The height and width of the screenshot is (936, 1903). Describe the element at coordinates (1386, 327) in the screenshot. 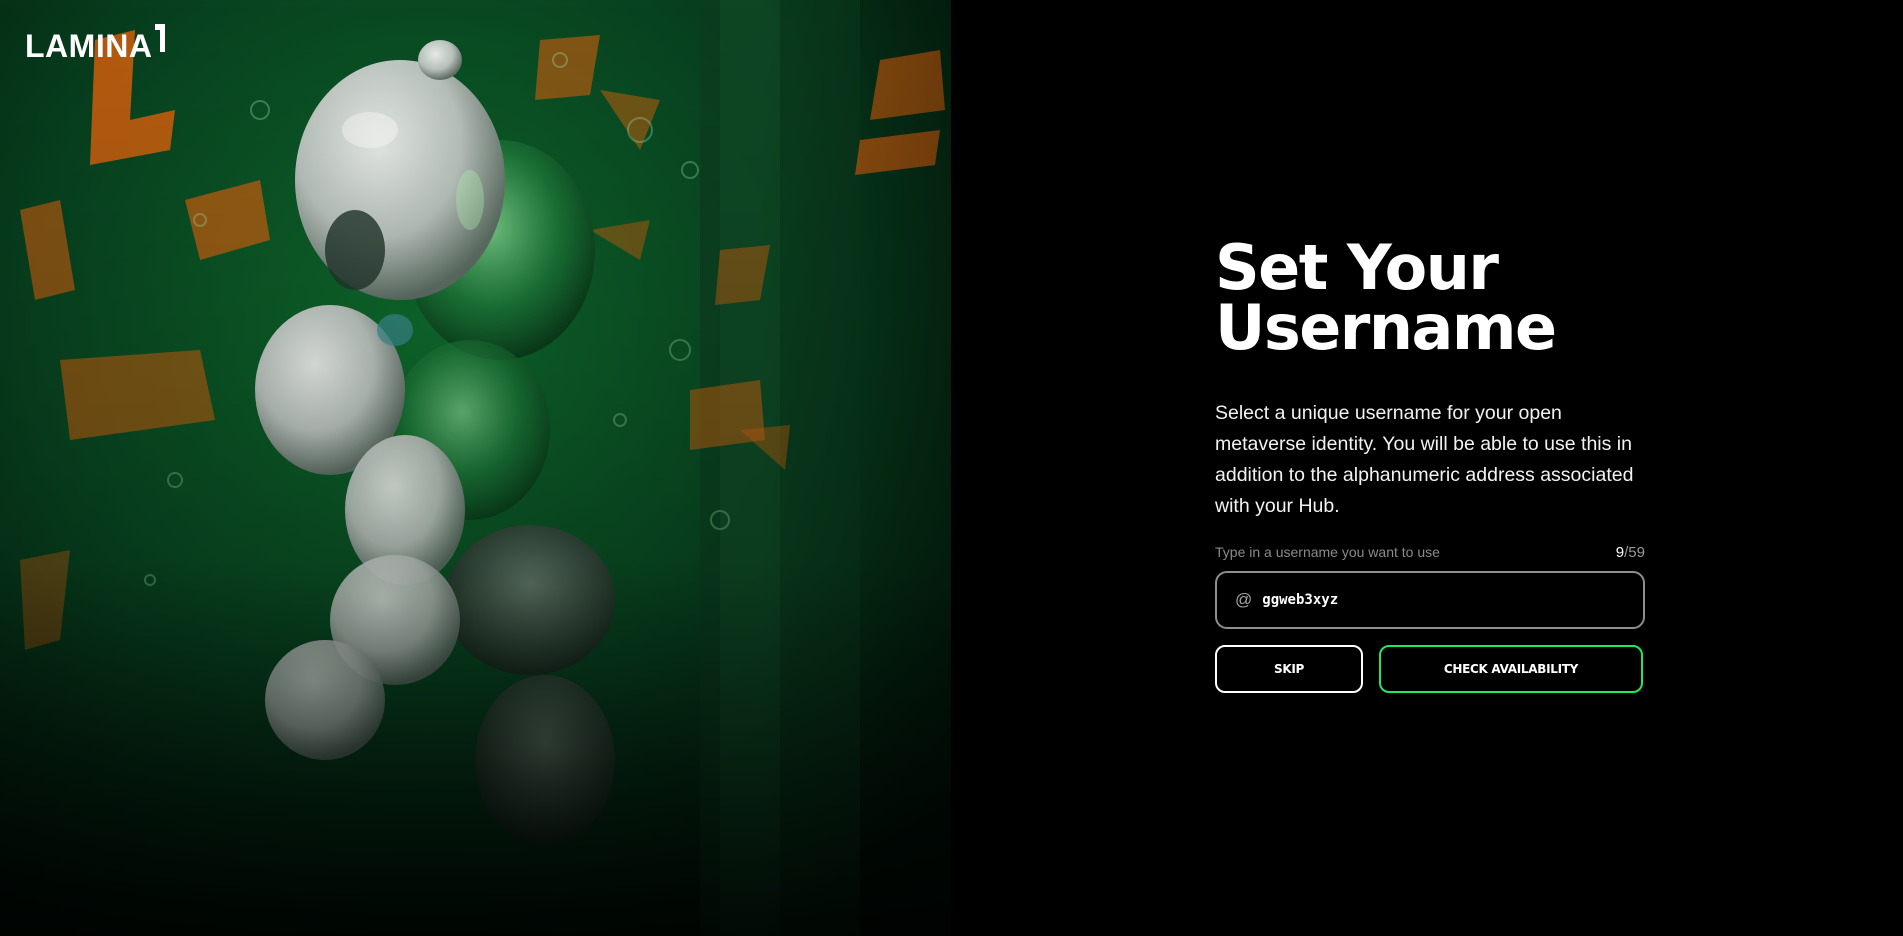

I see `title-line-2: Username` at that location.